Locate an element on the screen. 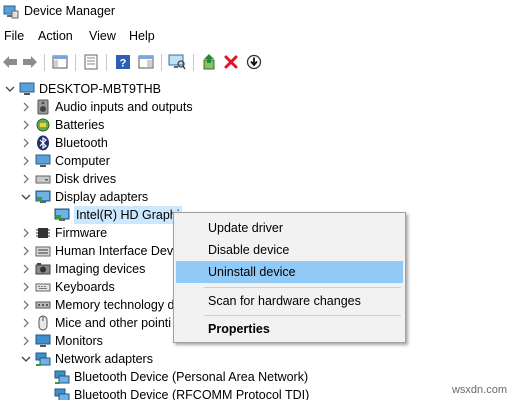 This screenshot has height=400, width=513. menu-file: File is located at coordinates (14, 36).